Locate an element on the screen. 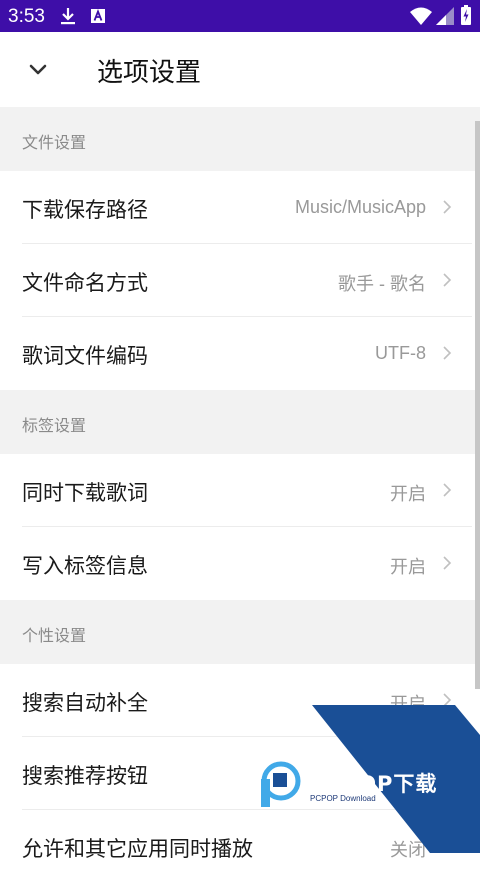  setting-row-file-naming: 文件命名方式 歌手 - 歌名 is located at coordinates (240, 280).